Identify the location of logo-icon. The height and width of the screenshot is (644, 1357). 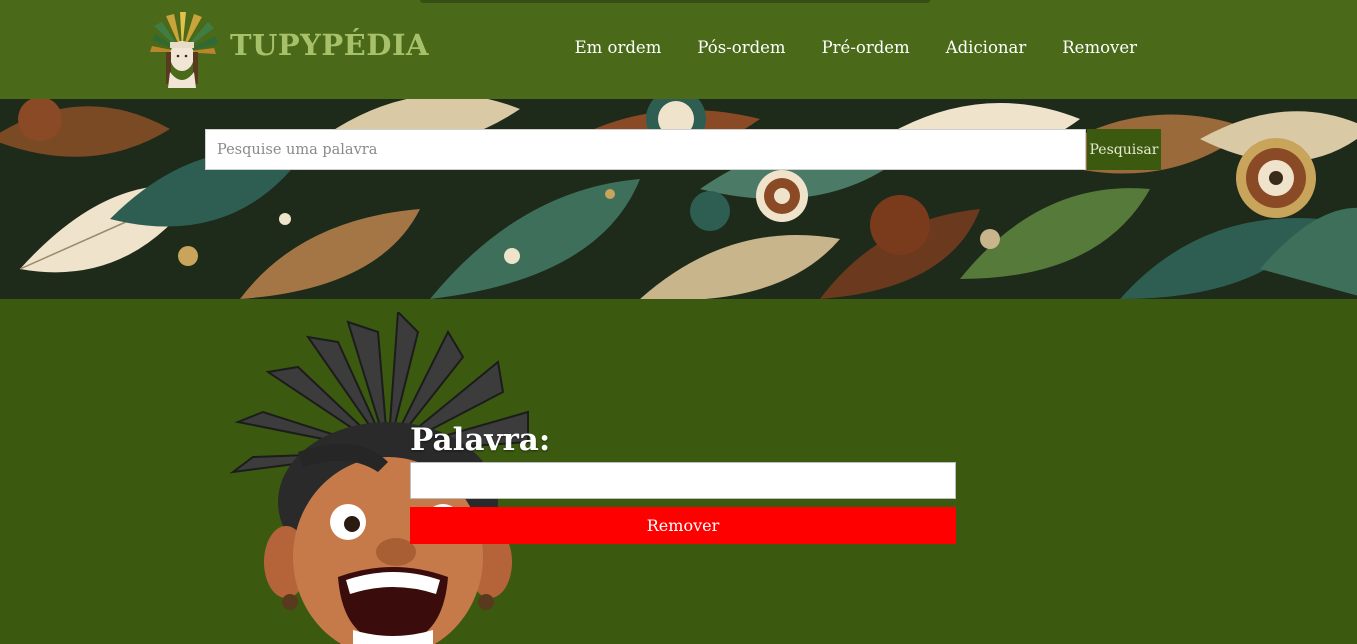
(182, 50).